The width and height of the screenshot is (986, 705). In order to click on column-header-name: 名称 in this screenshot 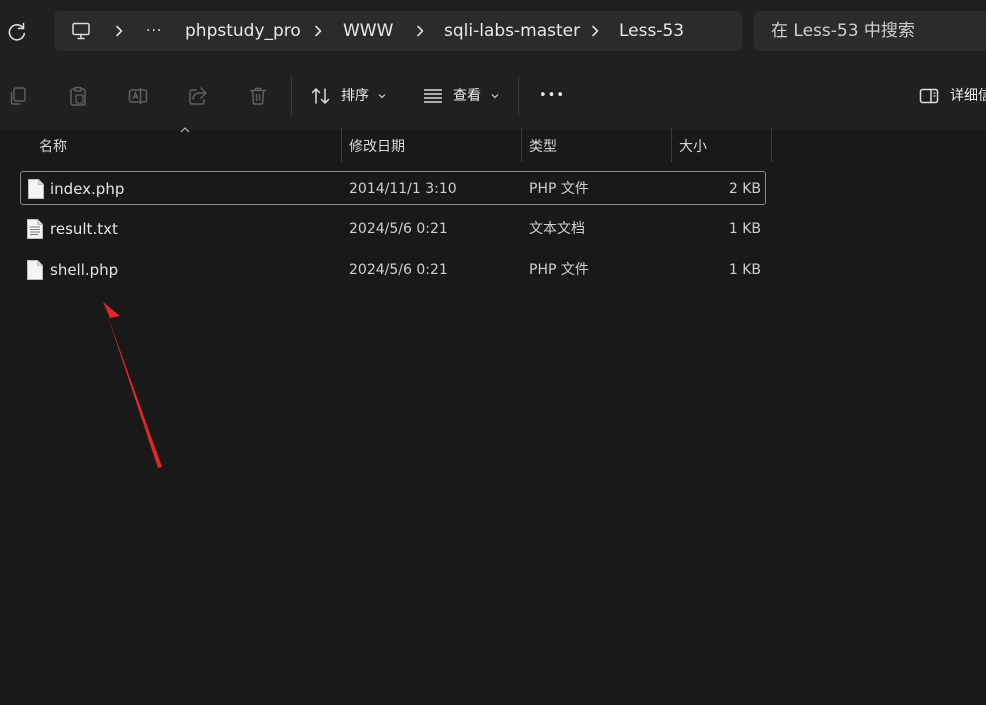, I will do `click(53, 147)`.